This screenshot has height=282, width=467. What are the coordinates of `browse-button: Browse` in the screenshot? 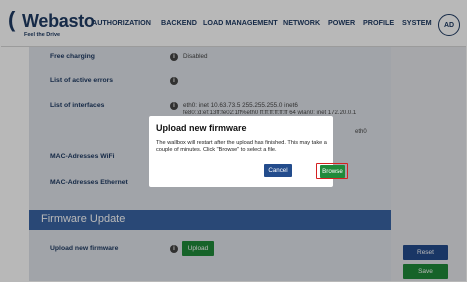 It's located at (332, 171).